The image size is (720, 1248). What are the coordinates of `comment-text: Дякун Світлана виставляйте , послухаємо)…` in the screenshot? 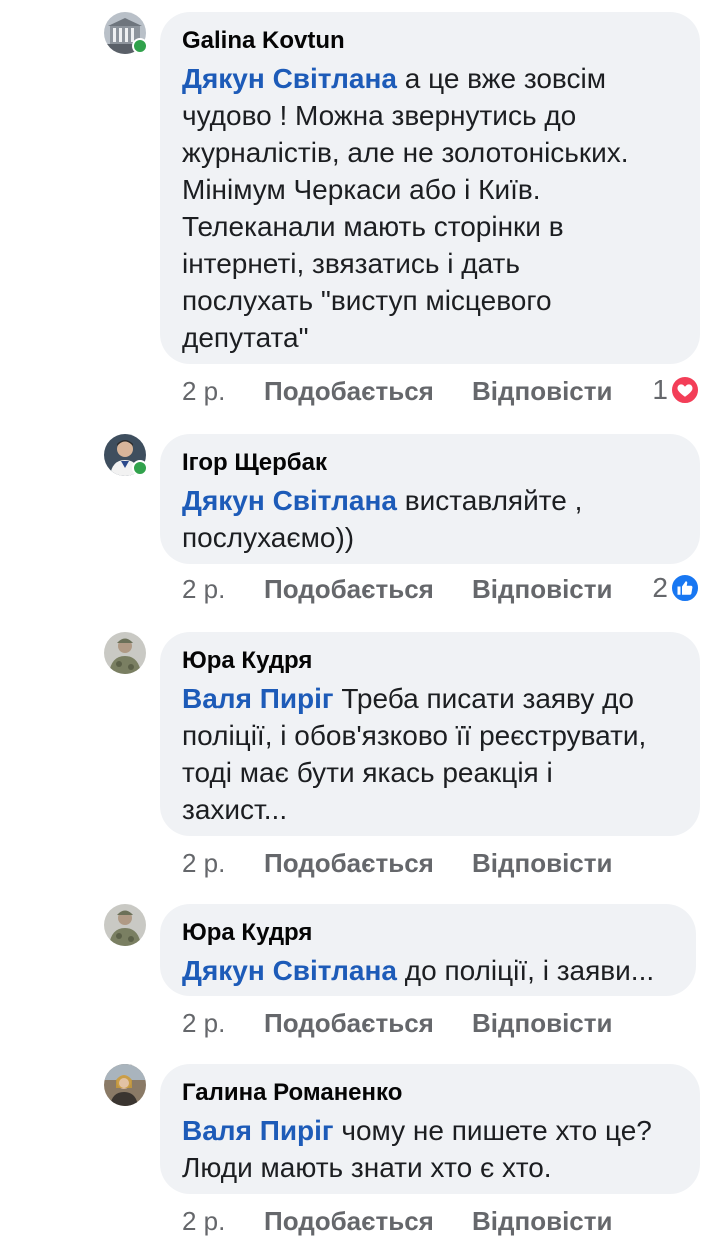 It's located at (430, 519).